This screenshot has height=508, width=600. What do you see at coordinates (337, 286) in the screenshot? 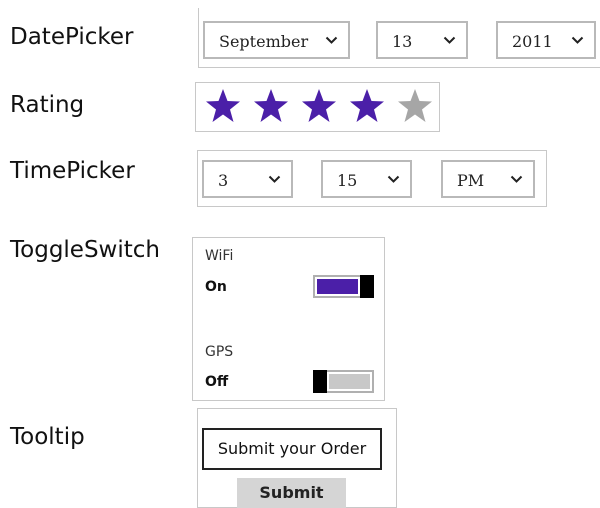
I see `wifi-toggle-fill` at bounding box center [337, 286].